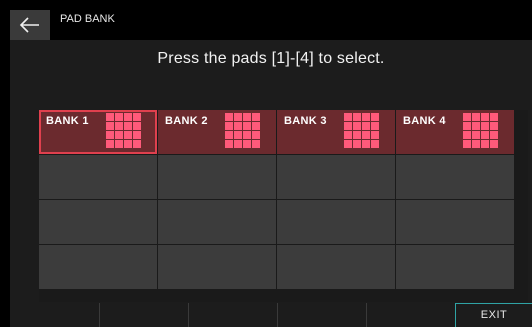 The image size is (532, 327). What do you see at coordinates (98, 132) in the screenshot?
I see `bank-1-button: BANK 1` at bounding box center [98, 132].